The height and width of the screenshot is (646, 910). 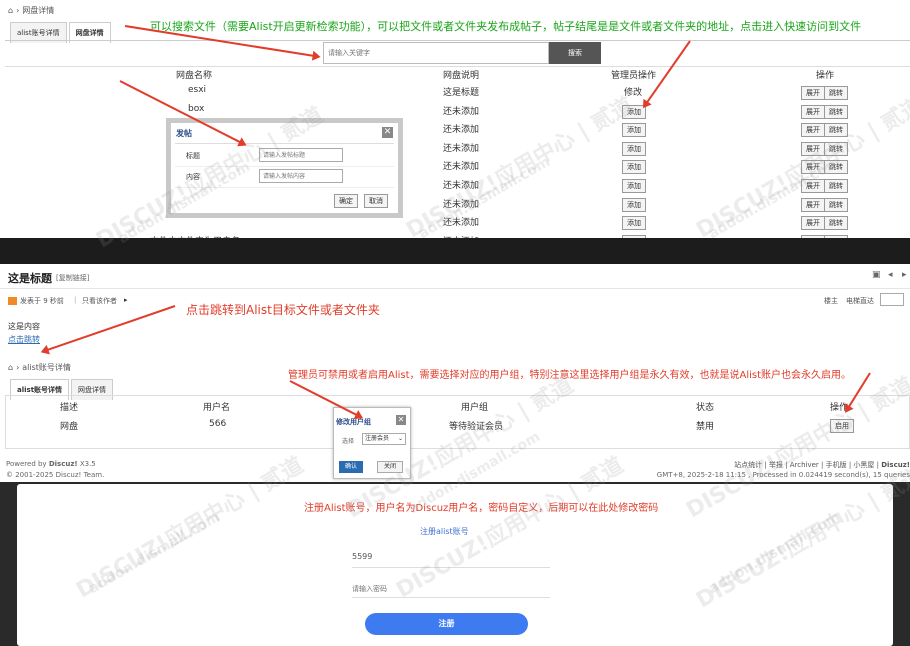 What do you see at coordinates (890, 275) in the screenshot?
I see `prev-icon: ◂` at bounding box center [890, 275].